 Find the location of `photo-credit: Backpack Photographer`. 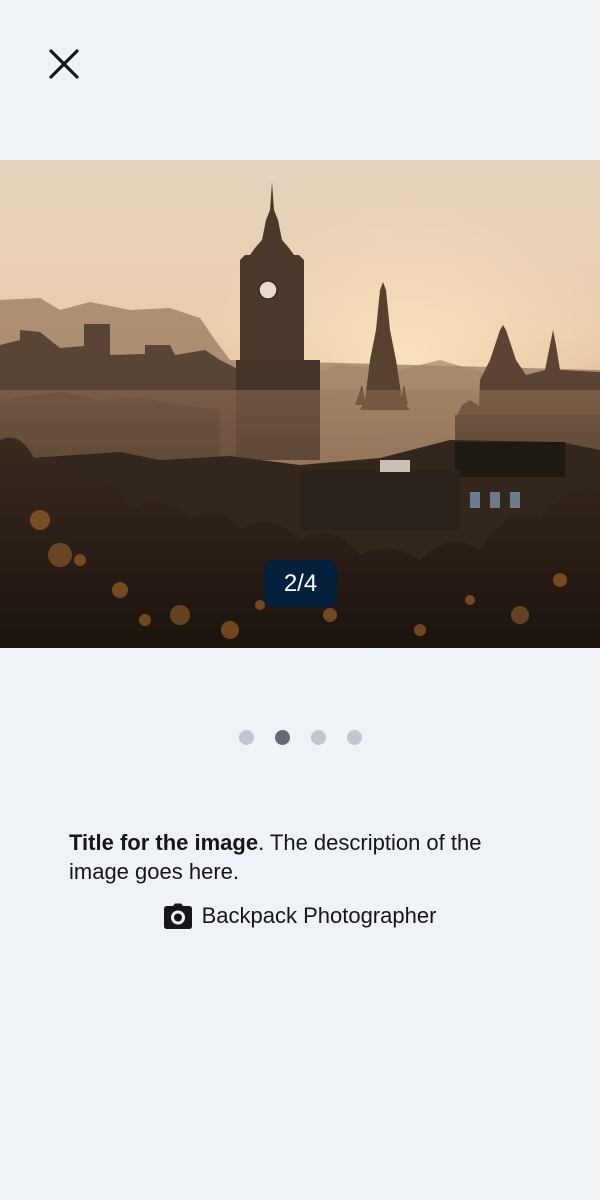

photo-credit: Backpack Photographer is located at coordinates (300, 916).